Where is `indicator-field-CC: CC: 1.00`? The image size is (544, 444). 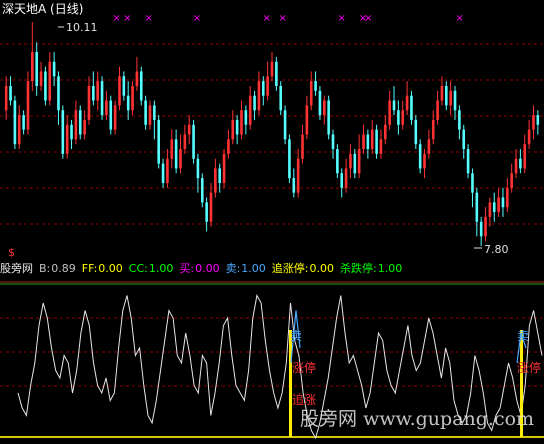
indicator-field-CC: CC: 1.00 is located at coordinates (151, 269).